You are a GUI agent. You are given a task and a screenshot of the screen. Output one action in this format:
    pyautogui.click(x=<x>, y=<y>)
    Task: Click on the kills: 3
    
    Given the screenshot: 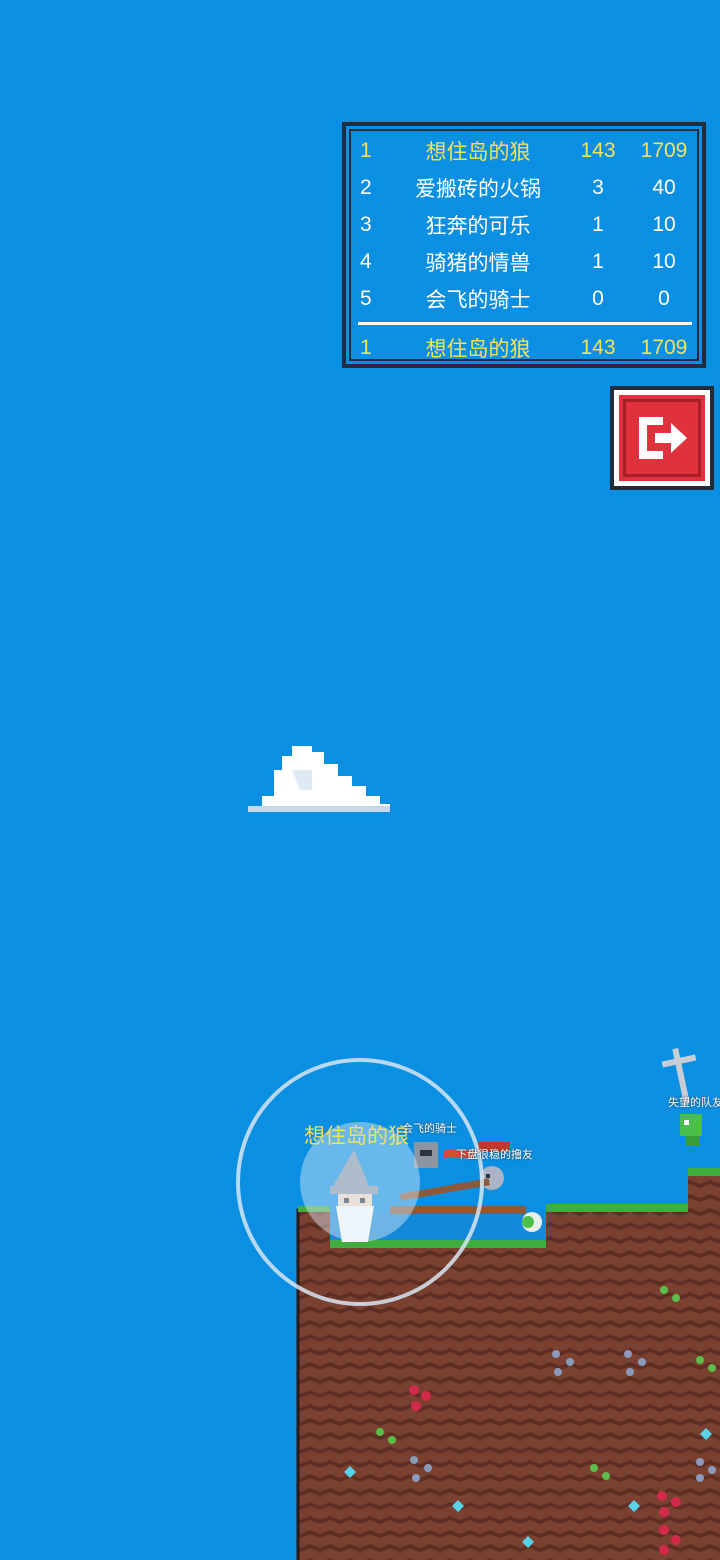 What is the action you would take?
    pyautogui.click(x=598, y=187)
    